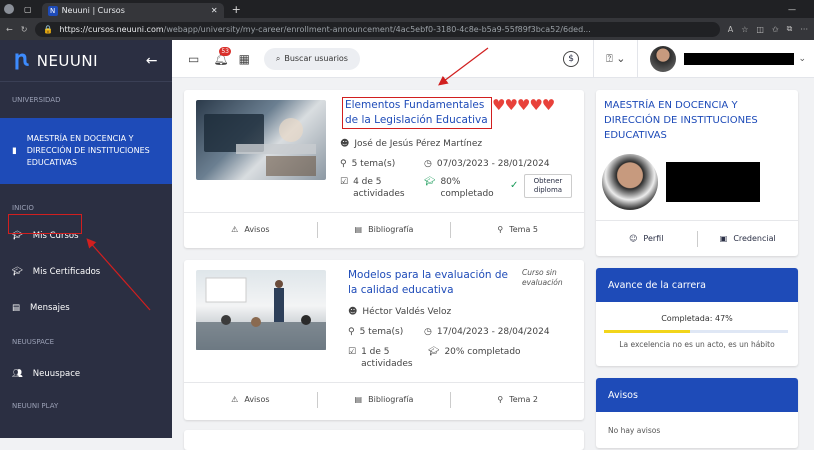 The width and height of the screenshot is (814, 450). What do you see at coordinates (775, 29) in the screenshot?
I see `favorites-icon: ✩` at bounding box center [775, 29].